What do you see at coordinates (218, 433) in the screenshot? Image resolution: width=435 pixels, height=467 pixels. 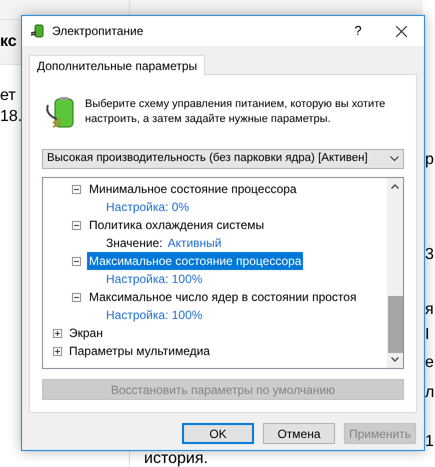 I see `dialog-button: OK` at bounding box center [218, 433].